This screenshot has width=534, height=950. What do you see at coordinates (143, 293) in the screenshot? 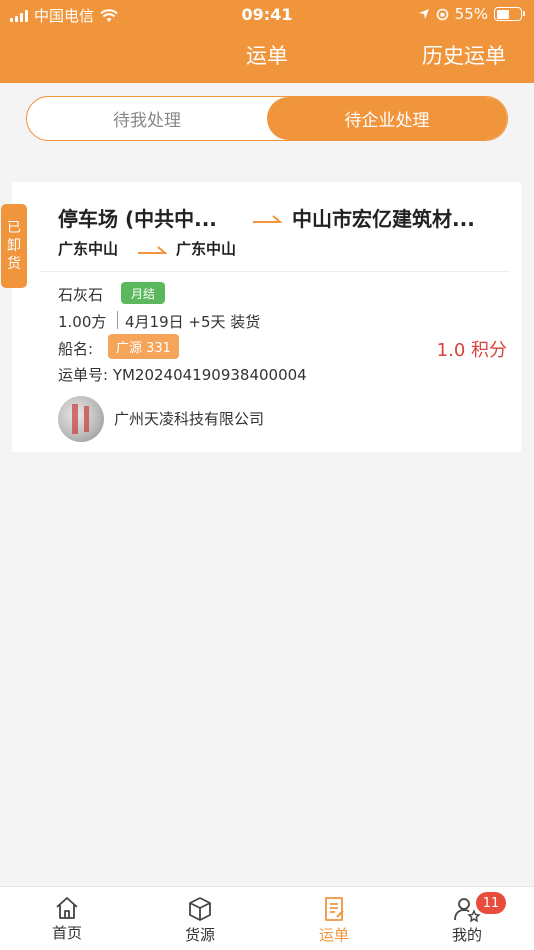
I see `settlement-badge: 月结` at bounding box center [143, 293].